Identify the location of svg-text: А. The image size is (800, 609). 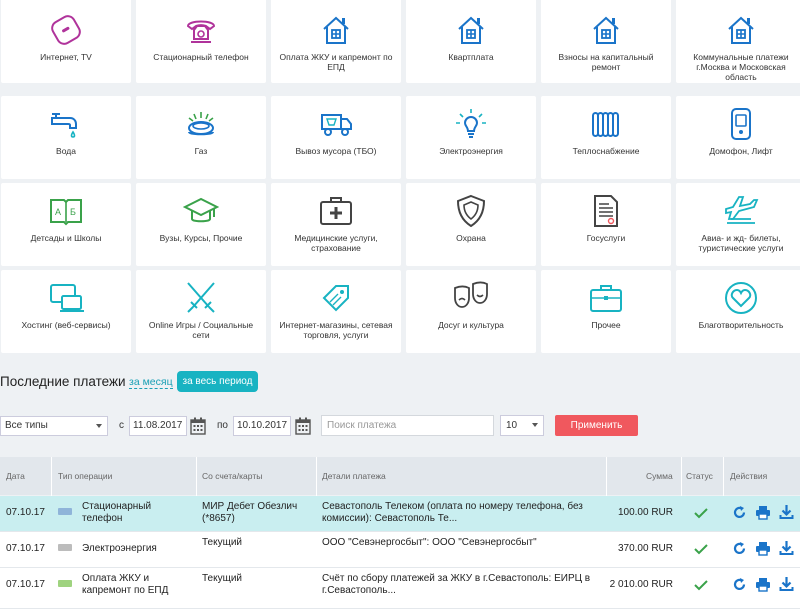
(58, 212).